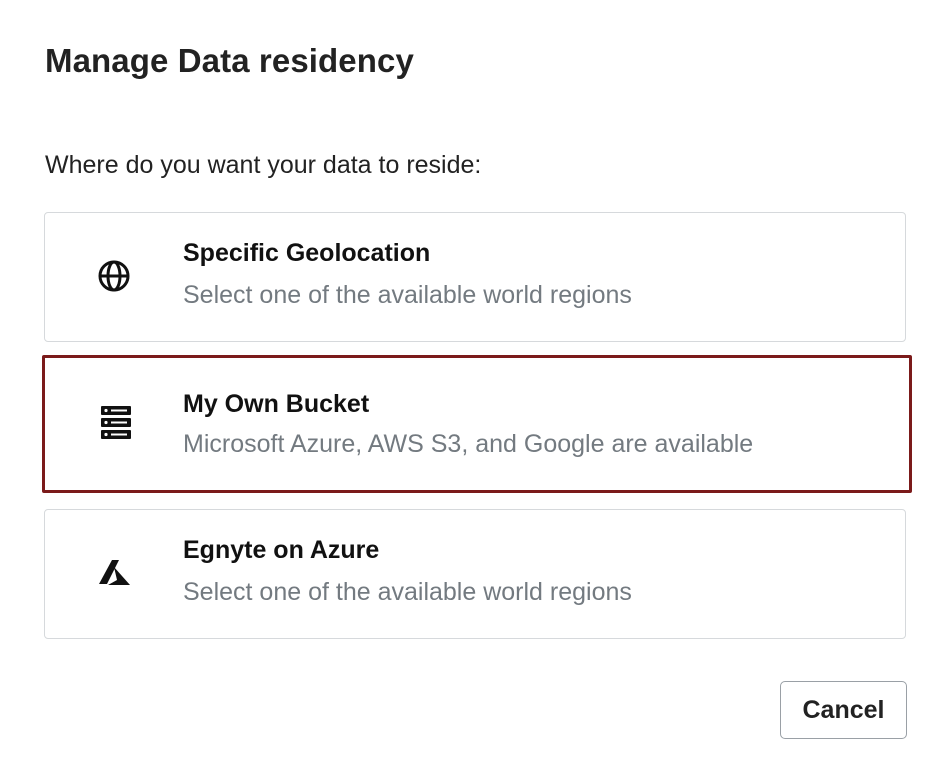  Describe the element at coordinates (276, 404) in the screenshot. I see `option-label: My Own Bucket` at that location.